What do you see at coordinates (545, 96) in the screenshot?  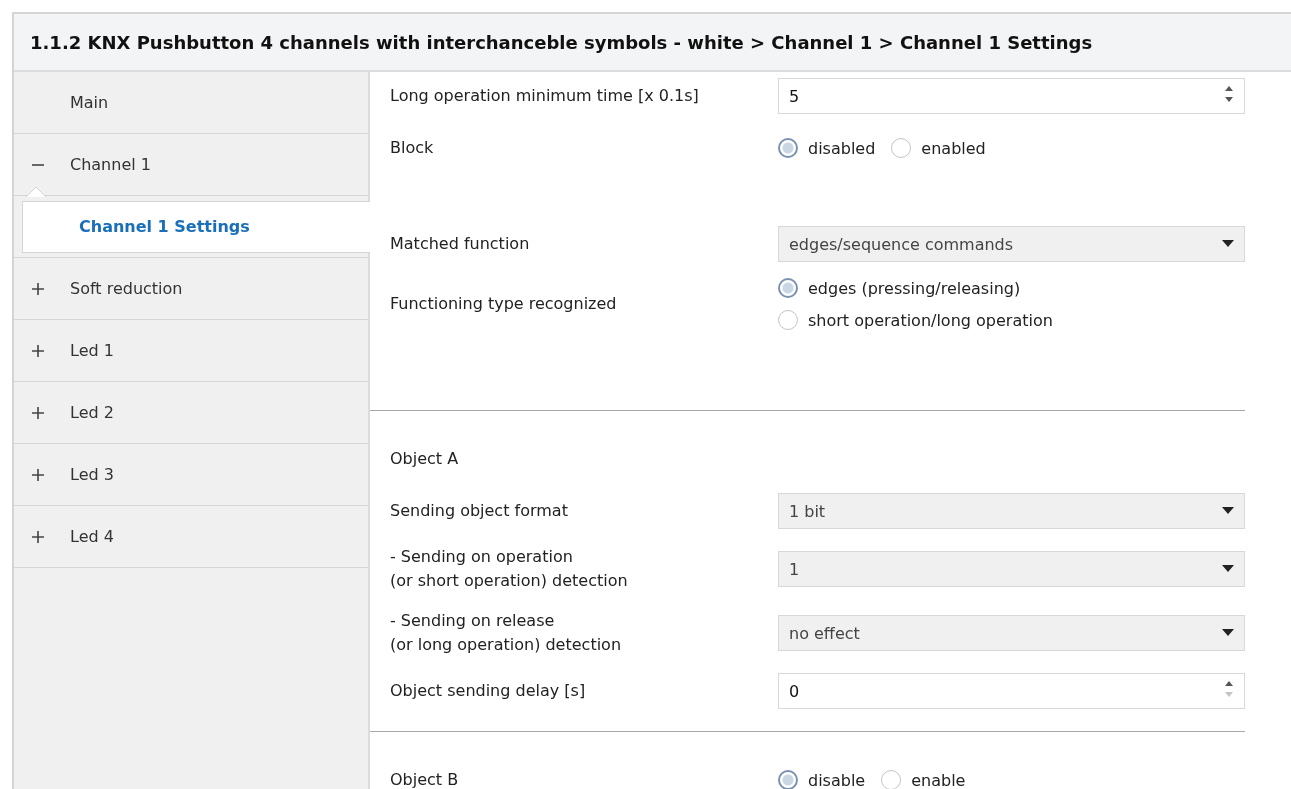 I see `setting-label: Long operation minimum time [x 0.1s]` at bounding box center [545, 96].